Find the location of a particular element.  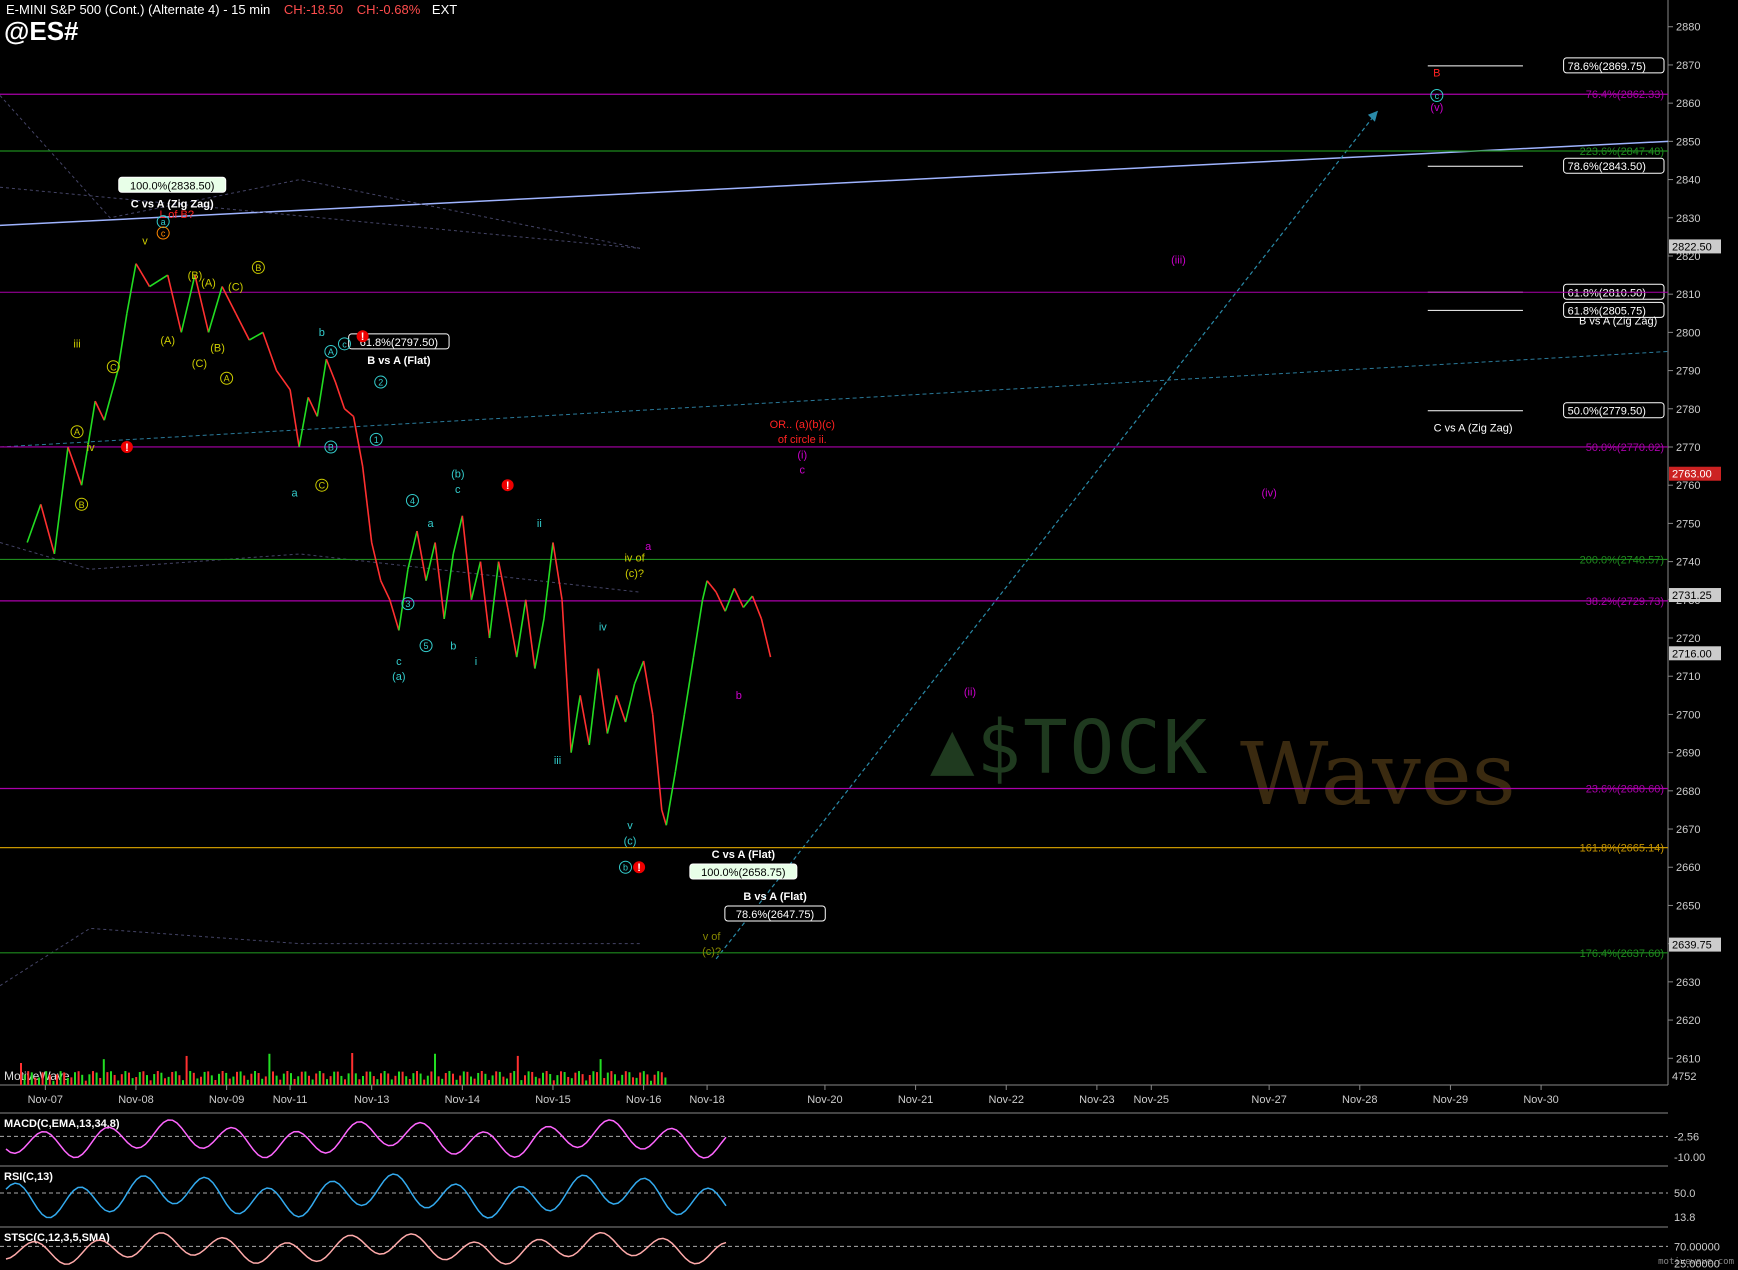

wave-label: c is located at coordinates (458, 490).